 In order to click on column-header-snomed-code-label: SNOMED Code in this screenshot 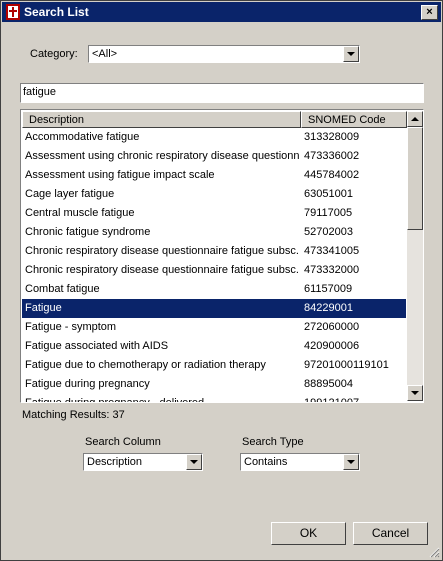, I will do `click(347, 120)`.